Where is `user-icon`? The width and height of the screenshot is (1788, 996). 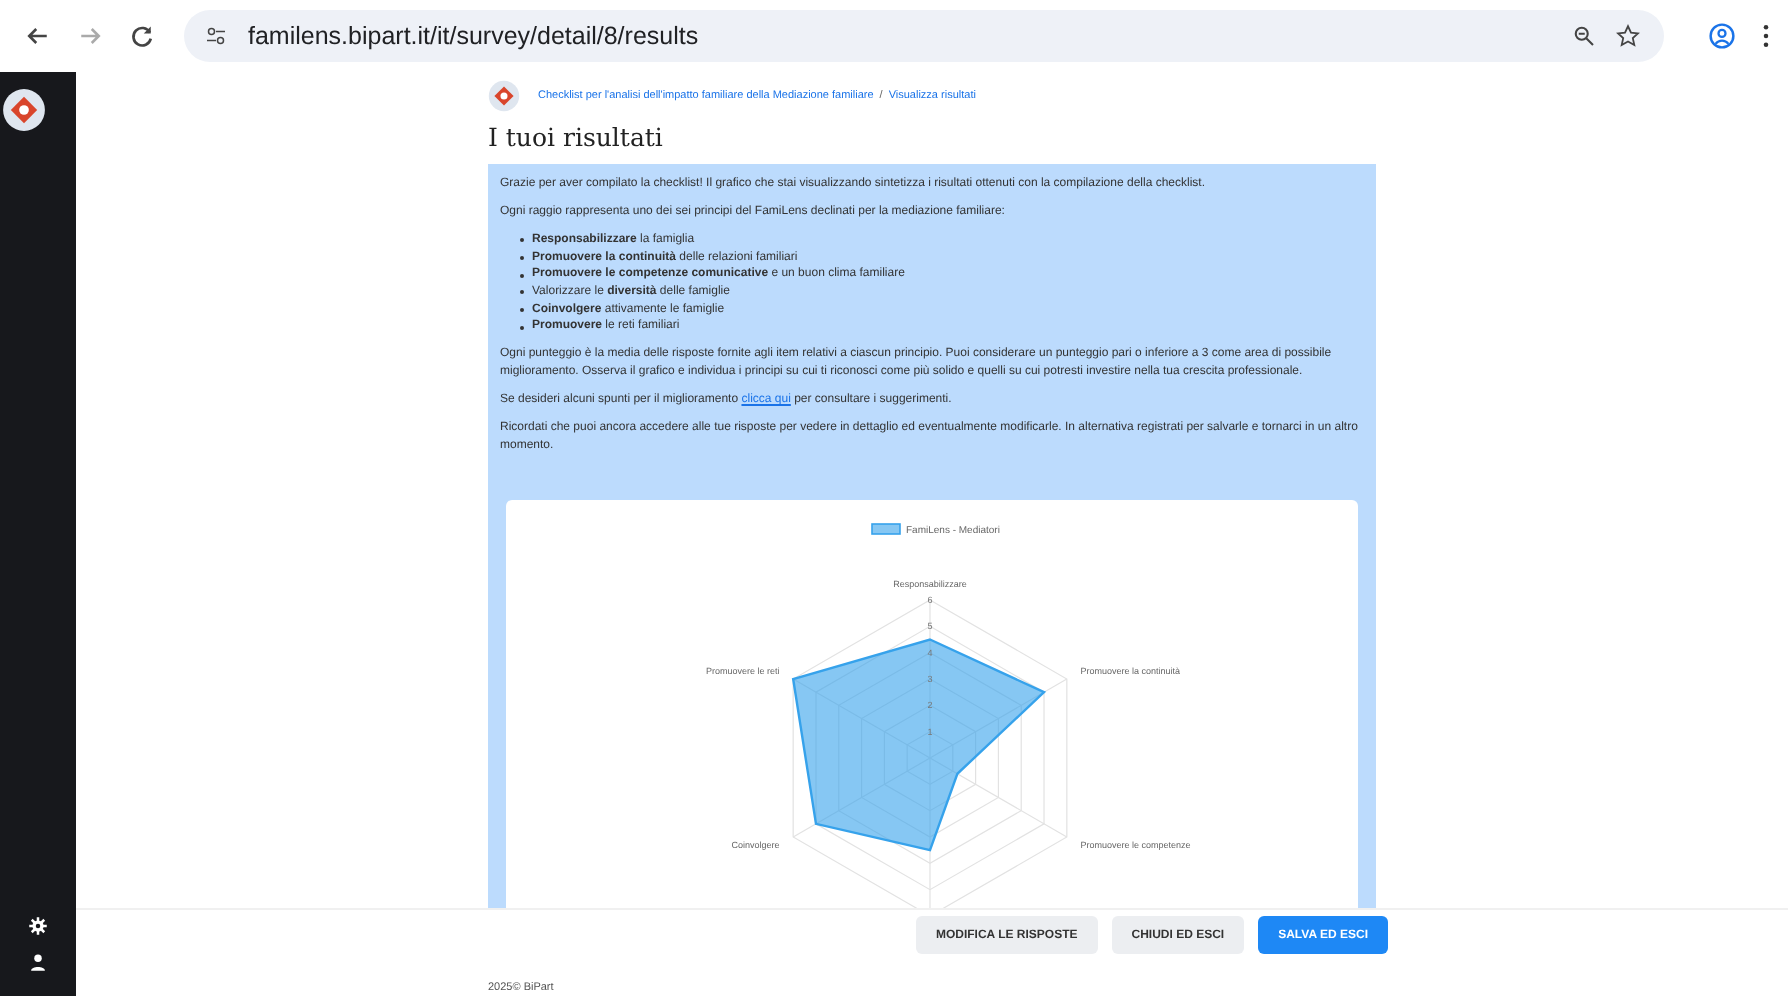
user-icon is located at coordinates (38, 962).